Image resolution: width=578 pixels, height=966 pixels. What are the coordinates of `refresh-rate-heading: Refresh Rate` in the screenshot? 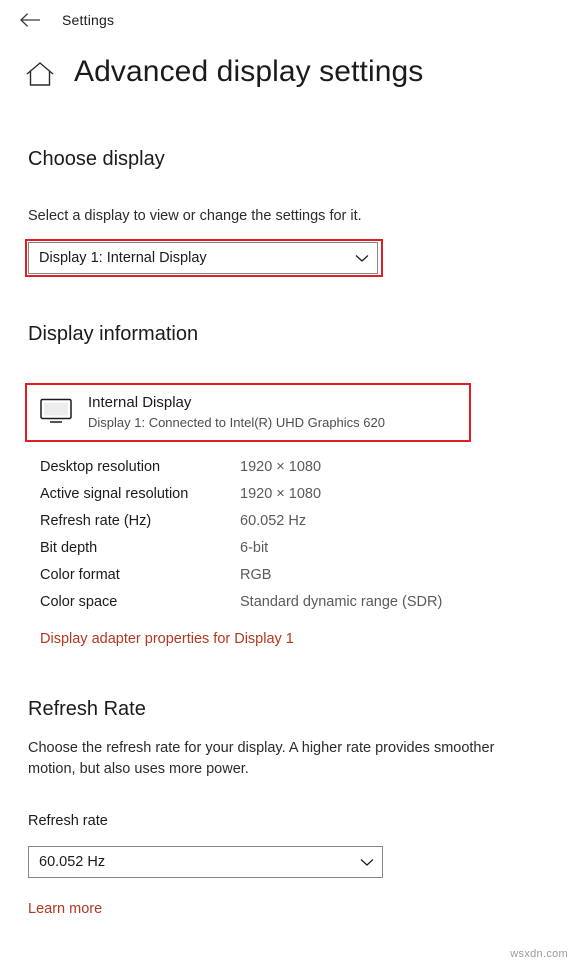 It's located at (87, 709).